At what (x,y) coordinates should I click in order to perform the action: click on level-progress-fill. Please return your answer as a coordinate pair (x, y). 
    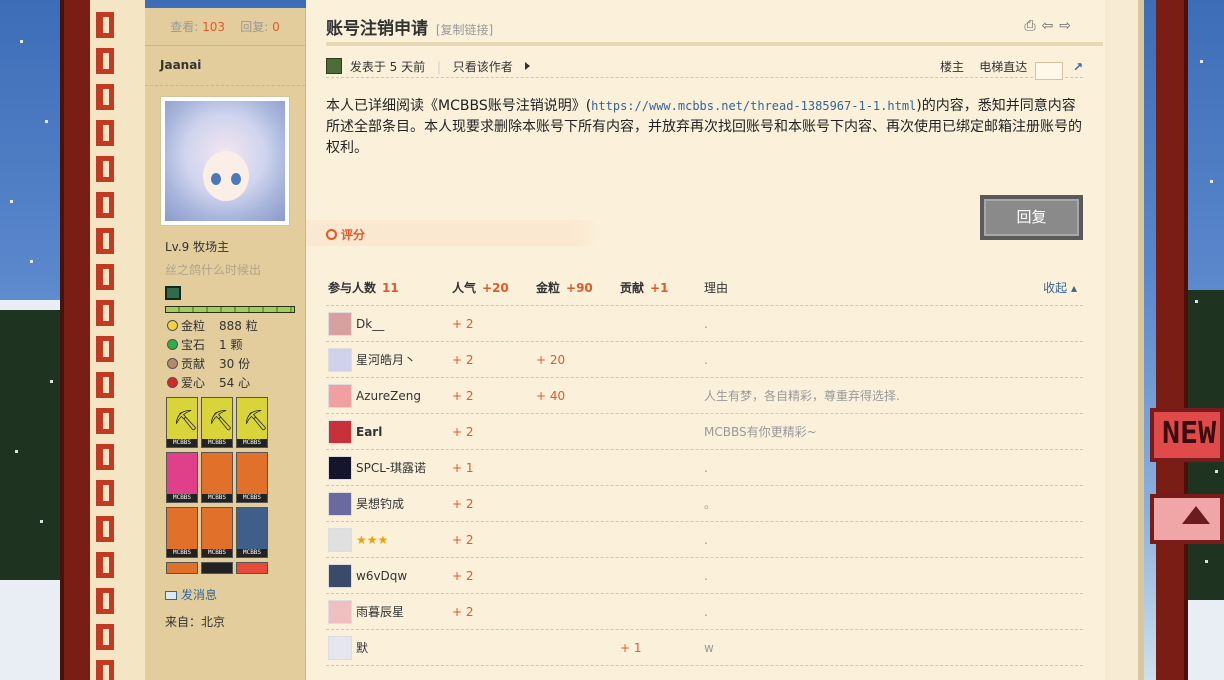
    Looking at the image, I should click on (230, 309).